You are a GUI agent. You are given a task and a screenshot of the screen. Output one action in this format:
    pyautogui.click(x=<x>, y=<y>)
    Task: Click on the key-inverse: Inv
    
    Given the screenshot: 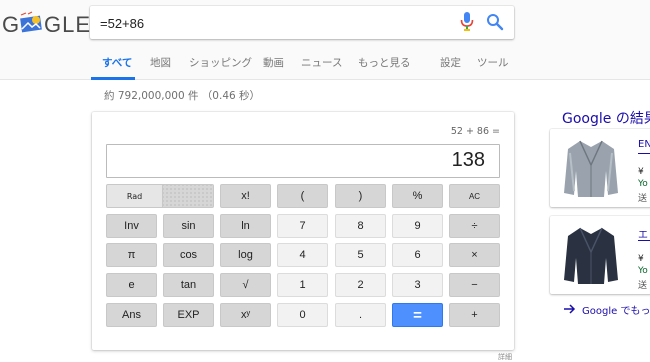 What is the action you would take?
    pyautogui.click(x=131, y=226)
    